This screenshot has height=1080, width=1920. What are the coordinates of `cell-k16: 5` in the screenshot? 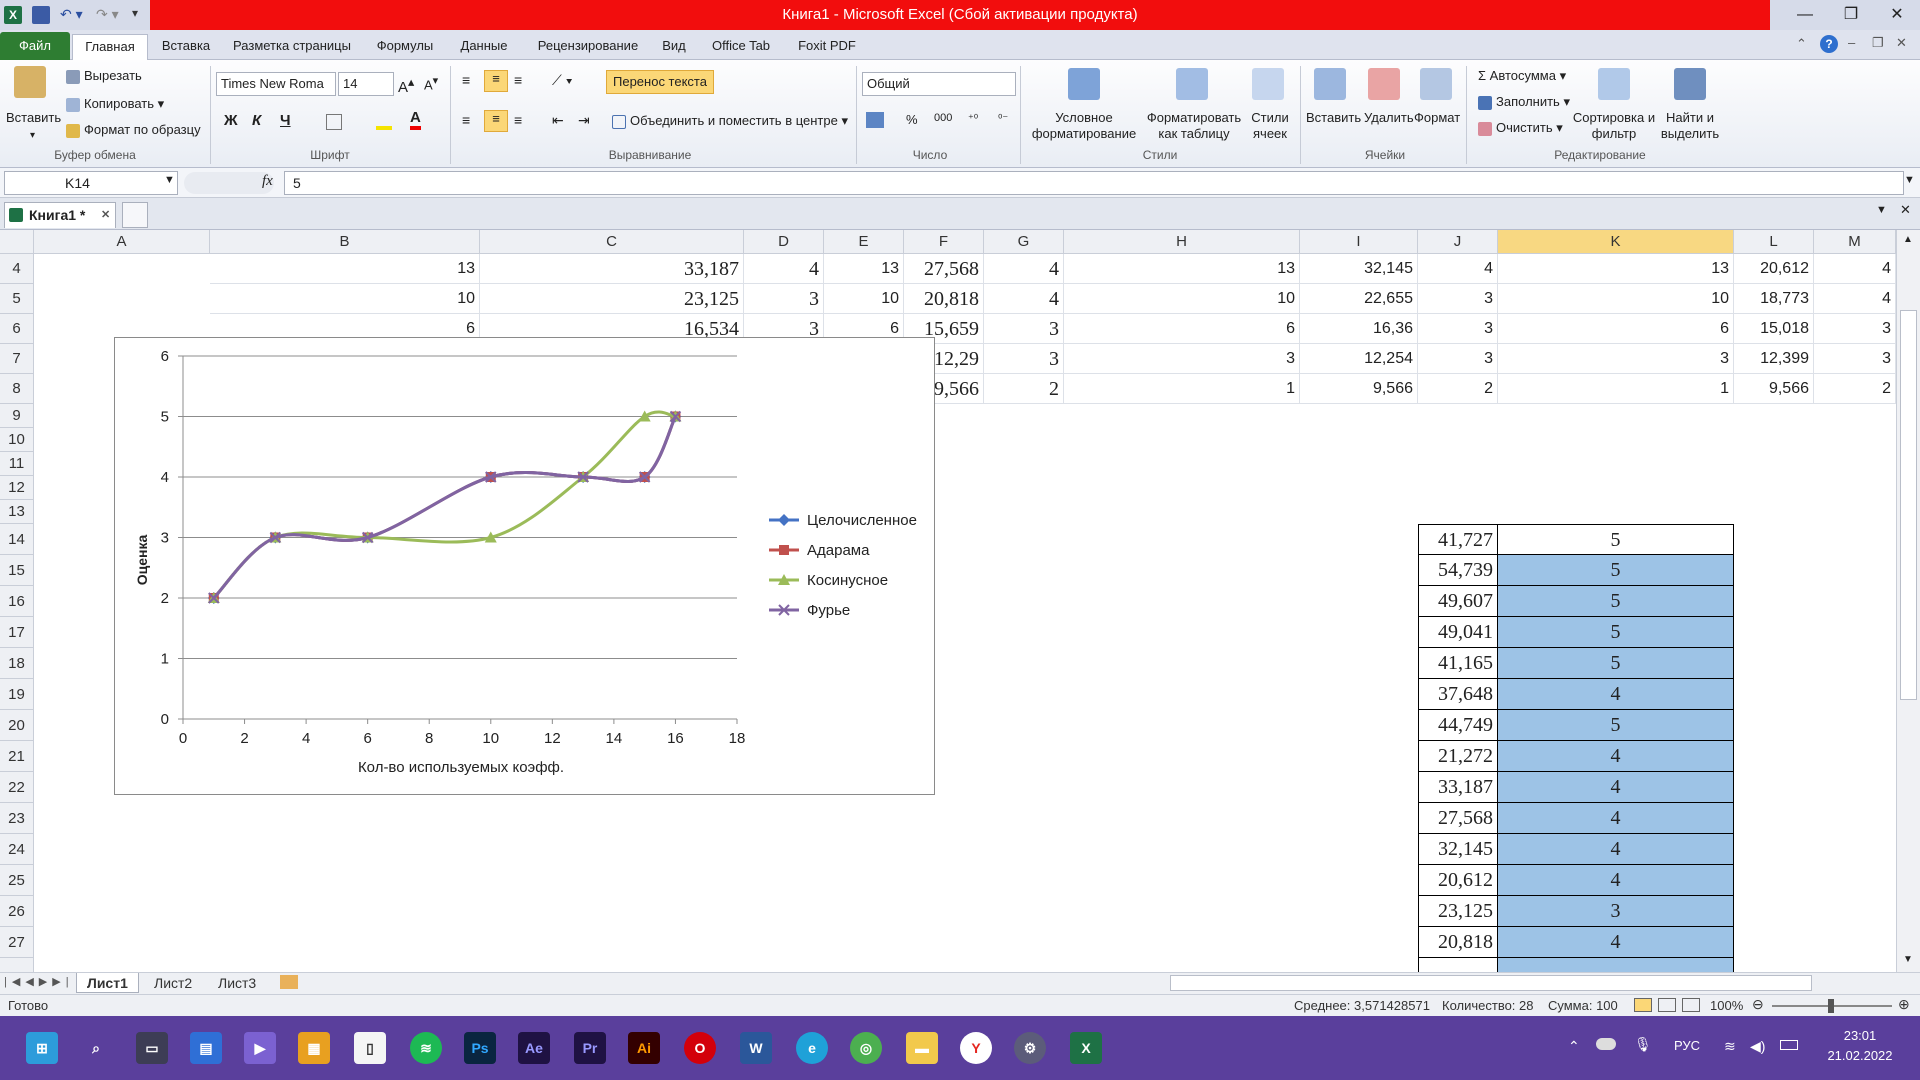 It's located at (1616, 601).